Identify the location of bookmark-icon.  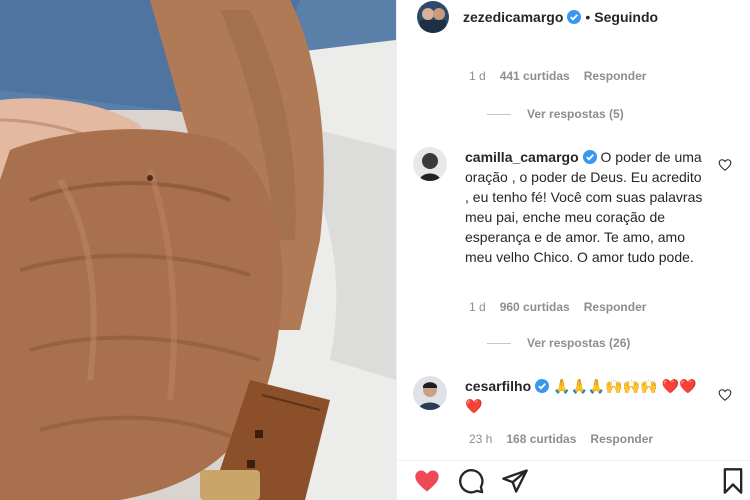
(733, 481).